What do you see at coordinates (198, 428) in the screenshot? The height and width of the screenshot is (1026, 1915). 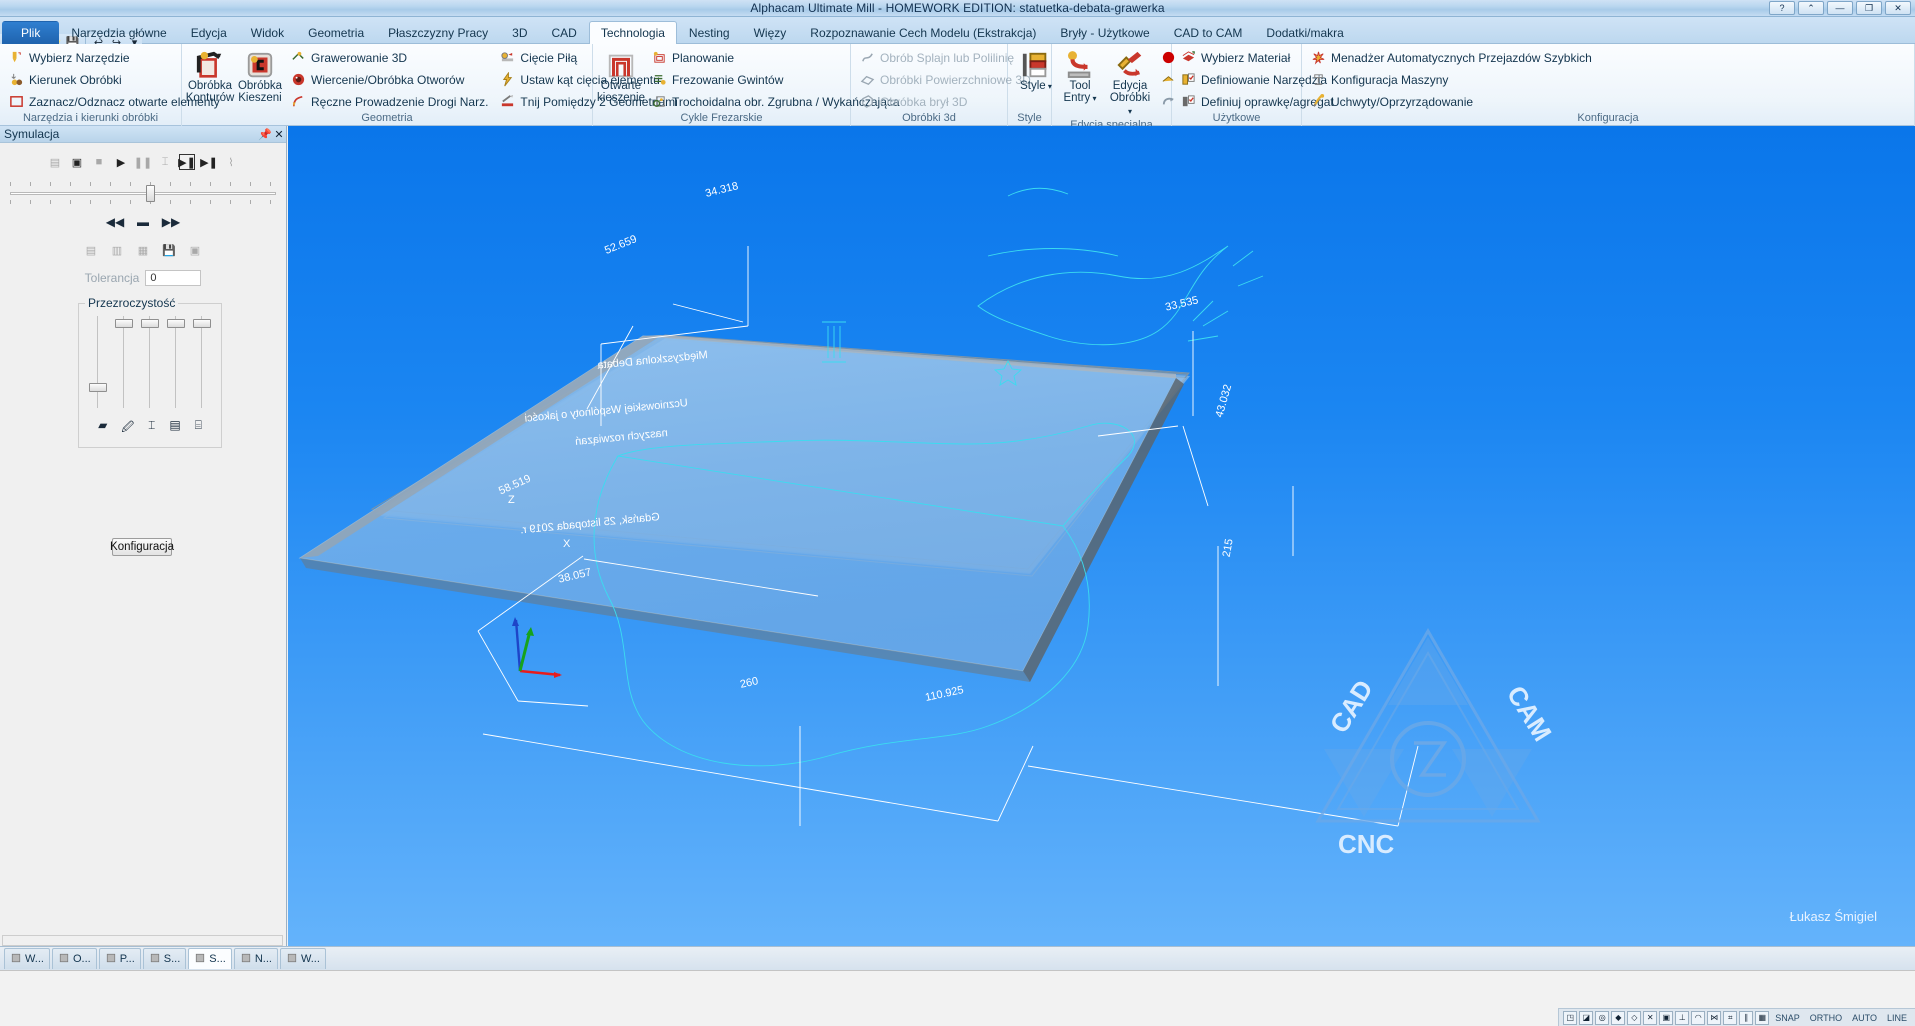 I see `machine-icon: ⌸` at bounding box center [198, 428].